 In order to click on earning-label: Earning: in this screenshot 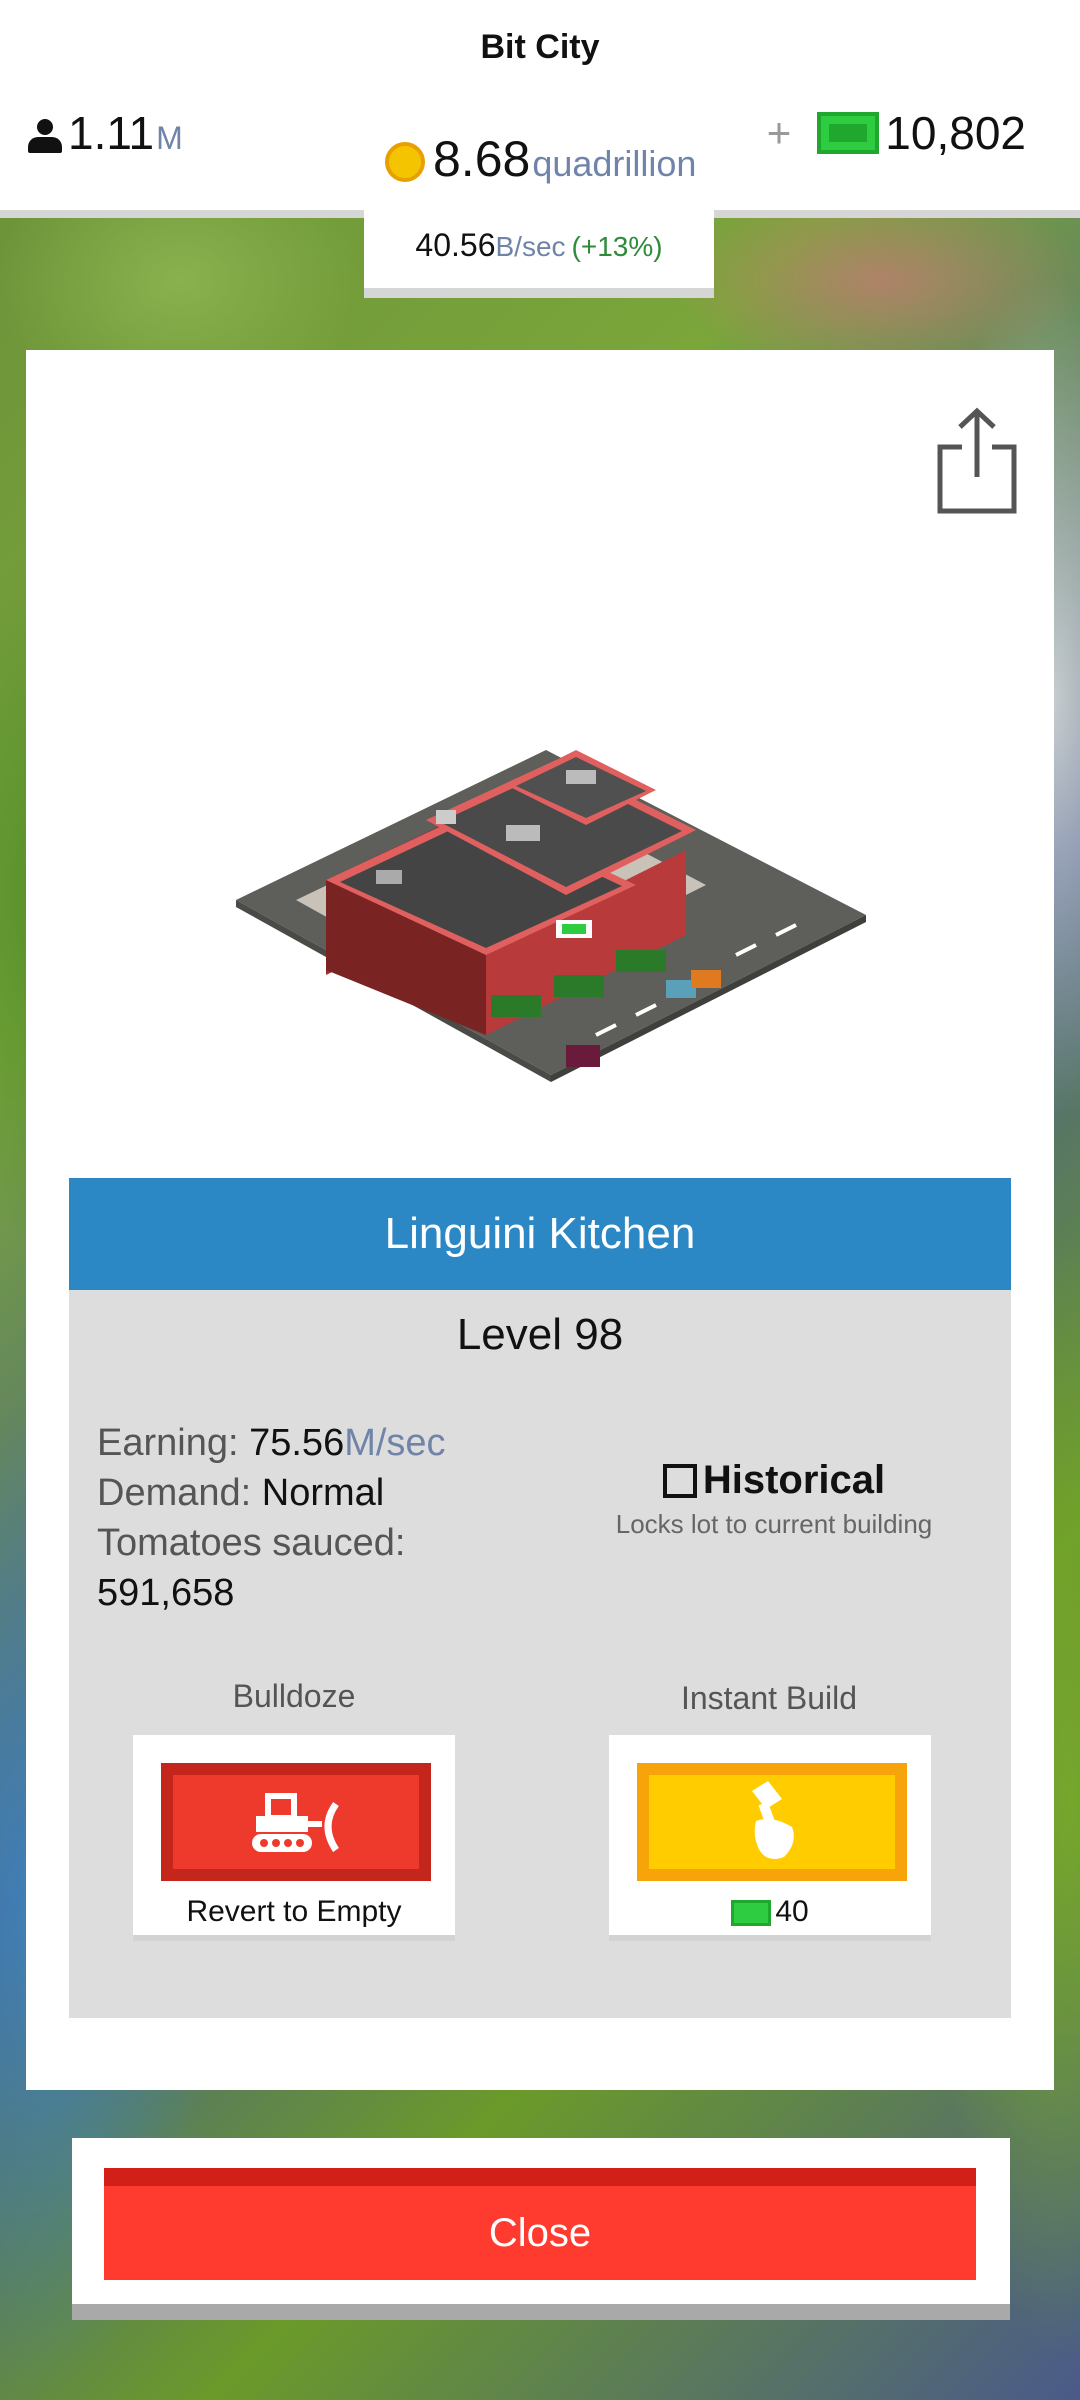, I will do `click(168, 1443)`.